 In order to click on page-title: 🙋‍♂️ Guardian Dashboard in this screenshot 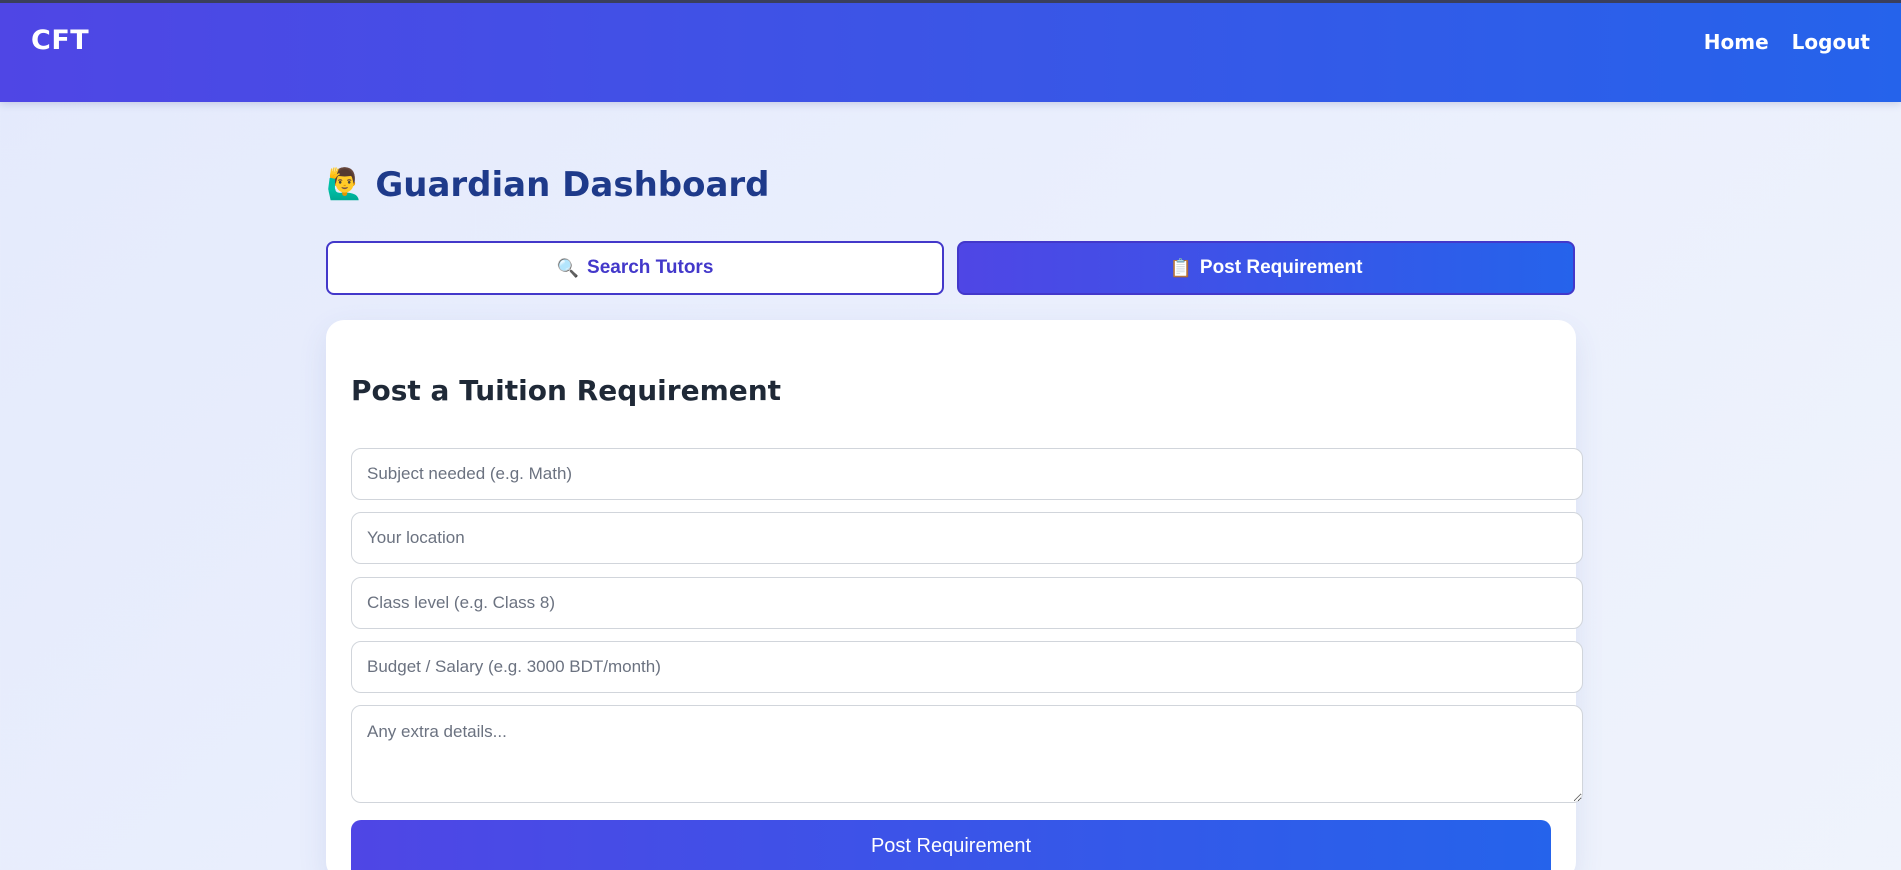, I will do `click(548, 185)`.